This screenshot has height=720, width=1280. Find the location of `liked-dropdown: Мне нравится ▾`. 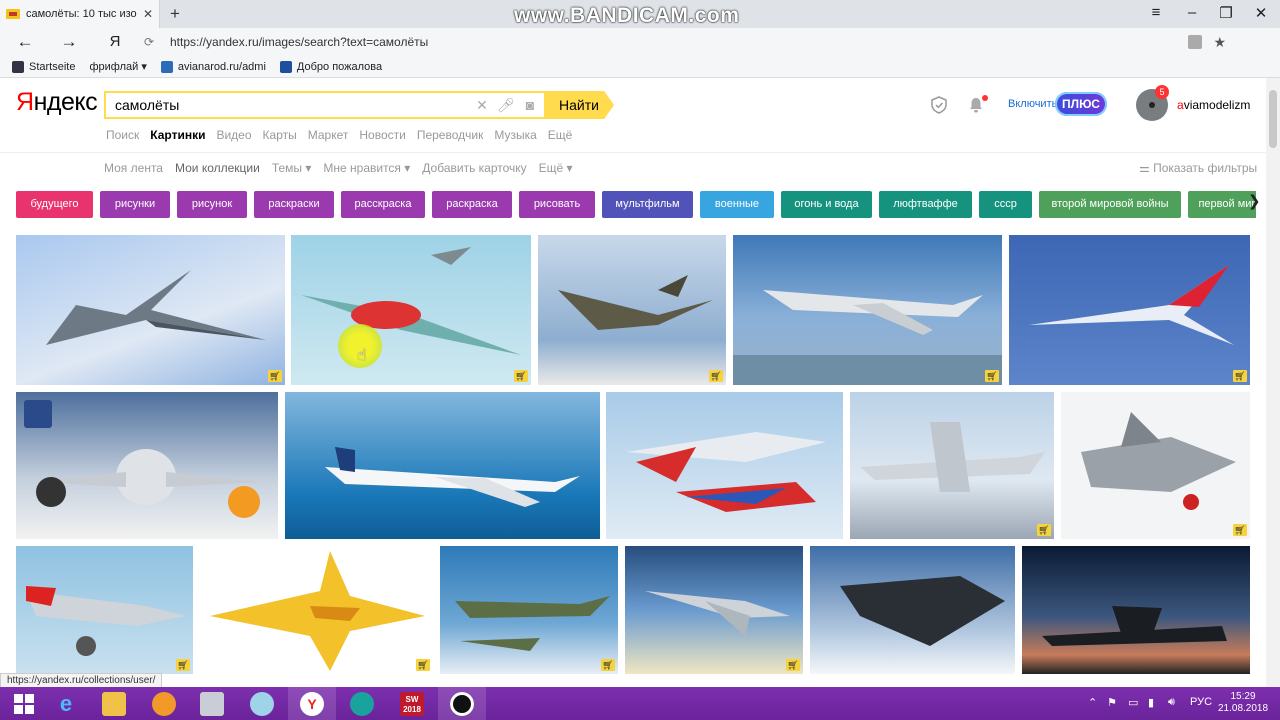

liked-dropdown: Мне нравится ▾ is located at coordinates (366, 168).